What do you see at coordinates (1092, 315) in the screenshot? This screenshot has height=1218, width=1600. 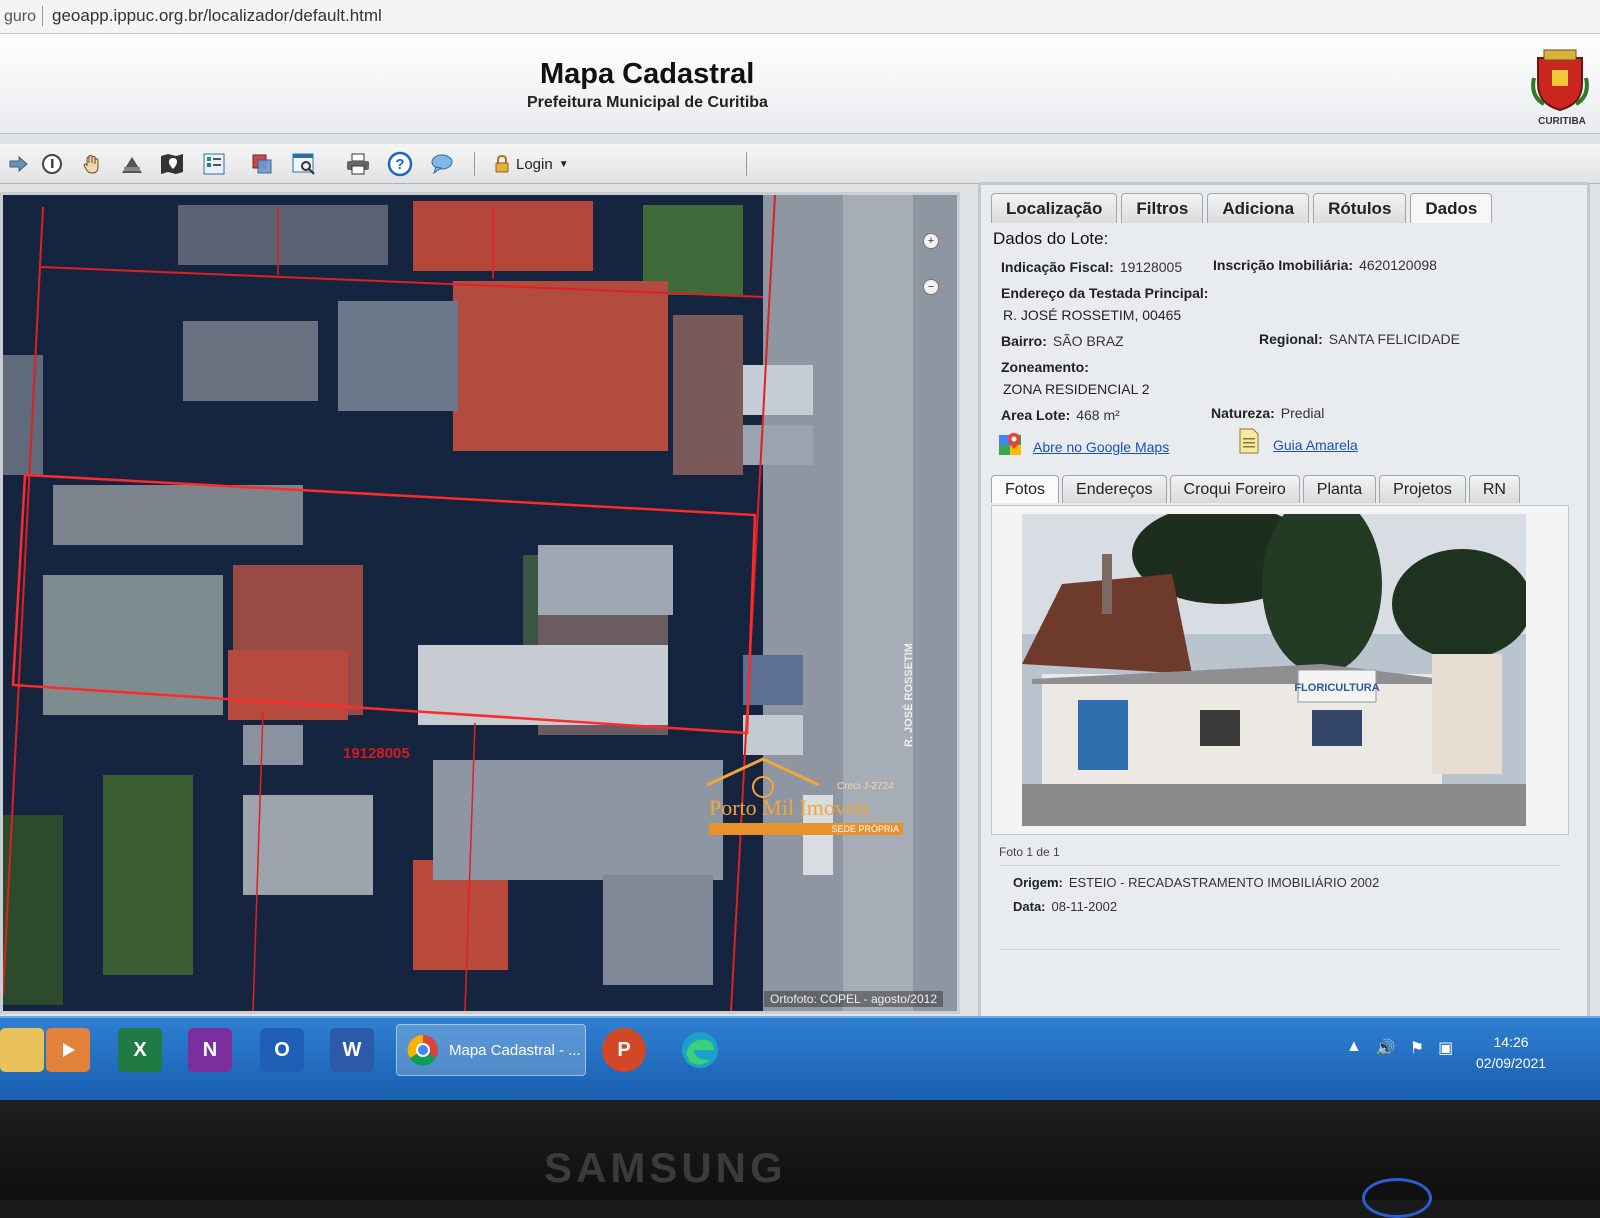 I see `endereco-value: R. JOSÉ ROSSETIM, 00465` at bounding box center [1092, 315].